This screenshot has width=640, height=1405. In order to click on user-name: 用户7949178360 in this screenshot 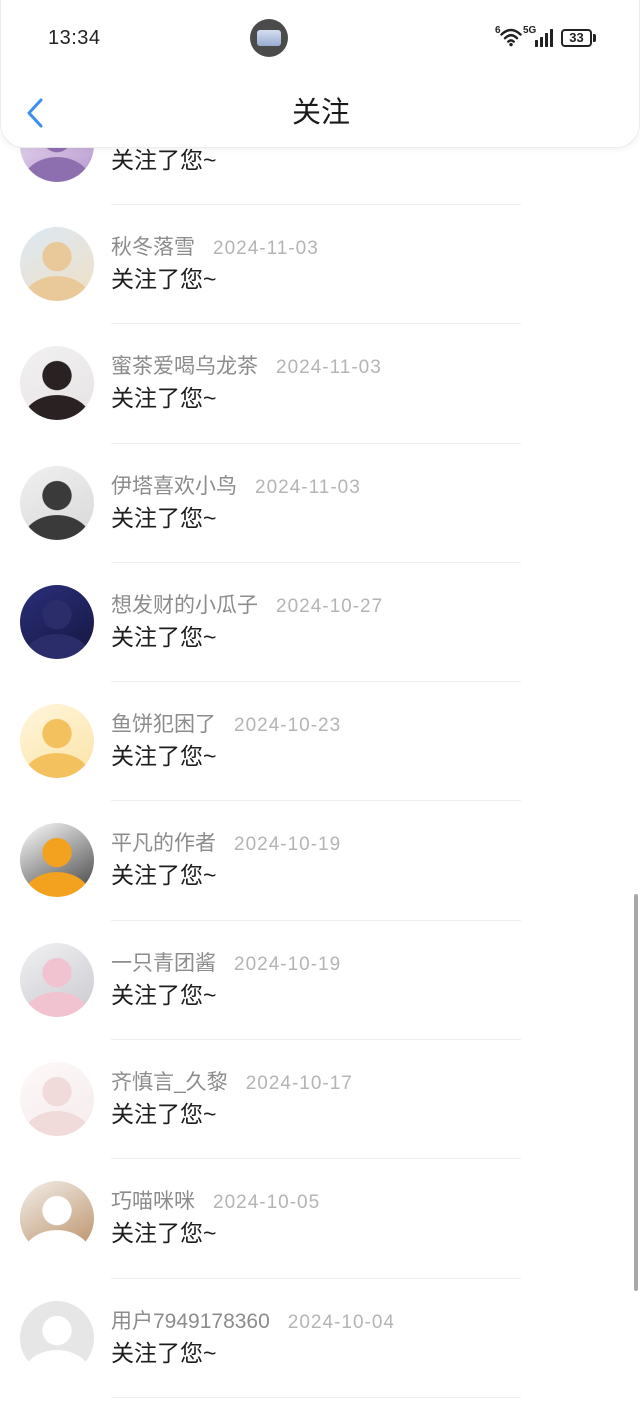, I will do `click(190, 1321)`.